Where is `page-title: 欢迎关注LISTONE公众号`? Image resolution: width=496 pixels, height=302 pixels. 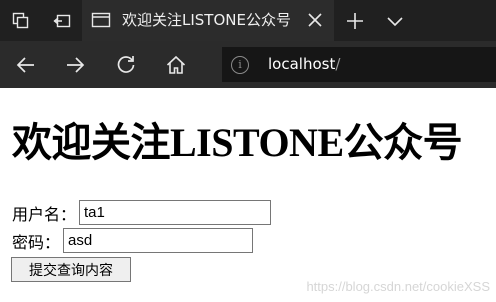 page-title: 欢迎关注LISTONE公众号 is located at coordinates (237, 142).